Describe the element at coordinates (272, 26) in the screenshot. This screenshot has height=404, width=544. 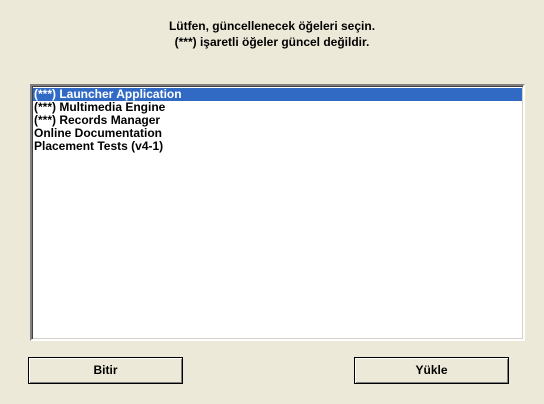
I see `instruction-line-1: Lütfen, güncellenecek öğeleri seçin.` at that location.